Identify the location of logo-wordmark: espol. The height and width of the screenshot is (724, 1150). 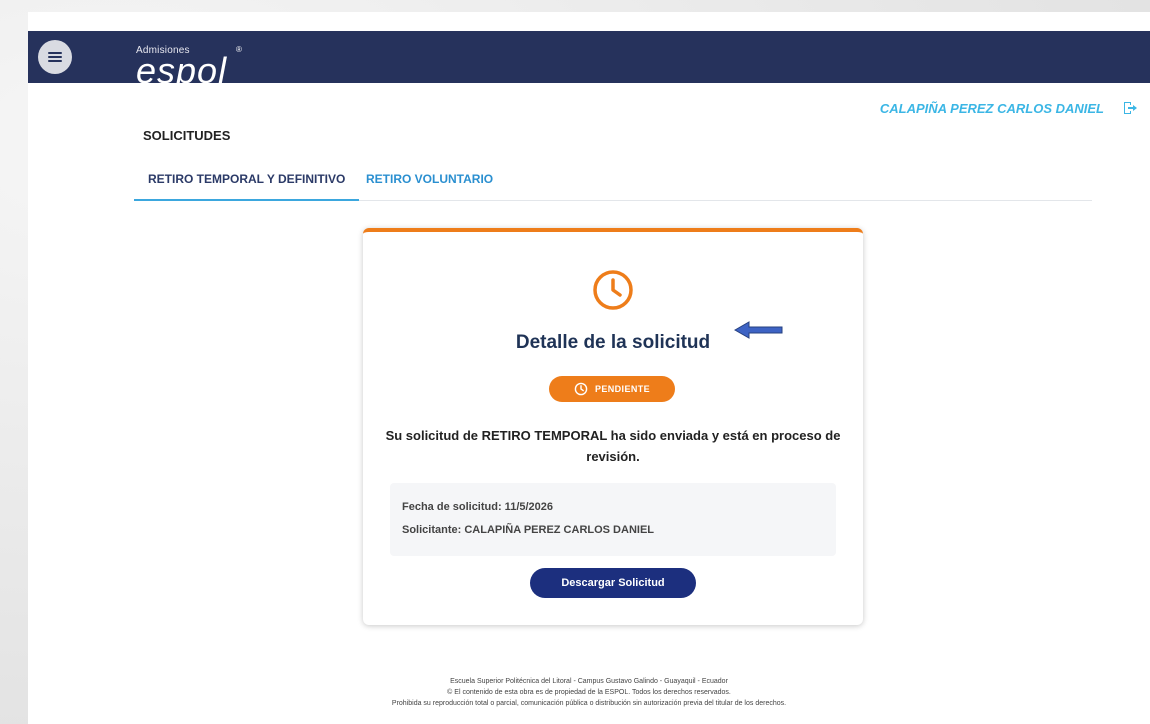
(182, 70).